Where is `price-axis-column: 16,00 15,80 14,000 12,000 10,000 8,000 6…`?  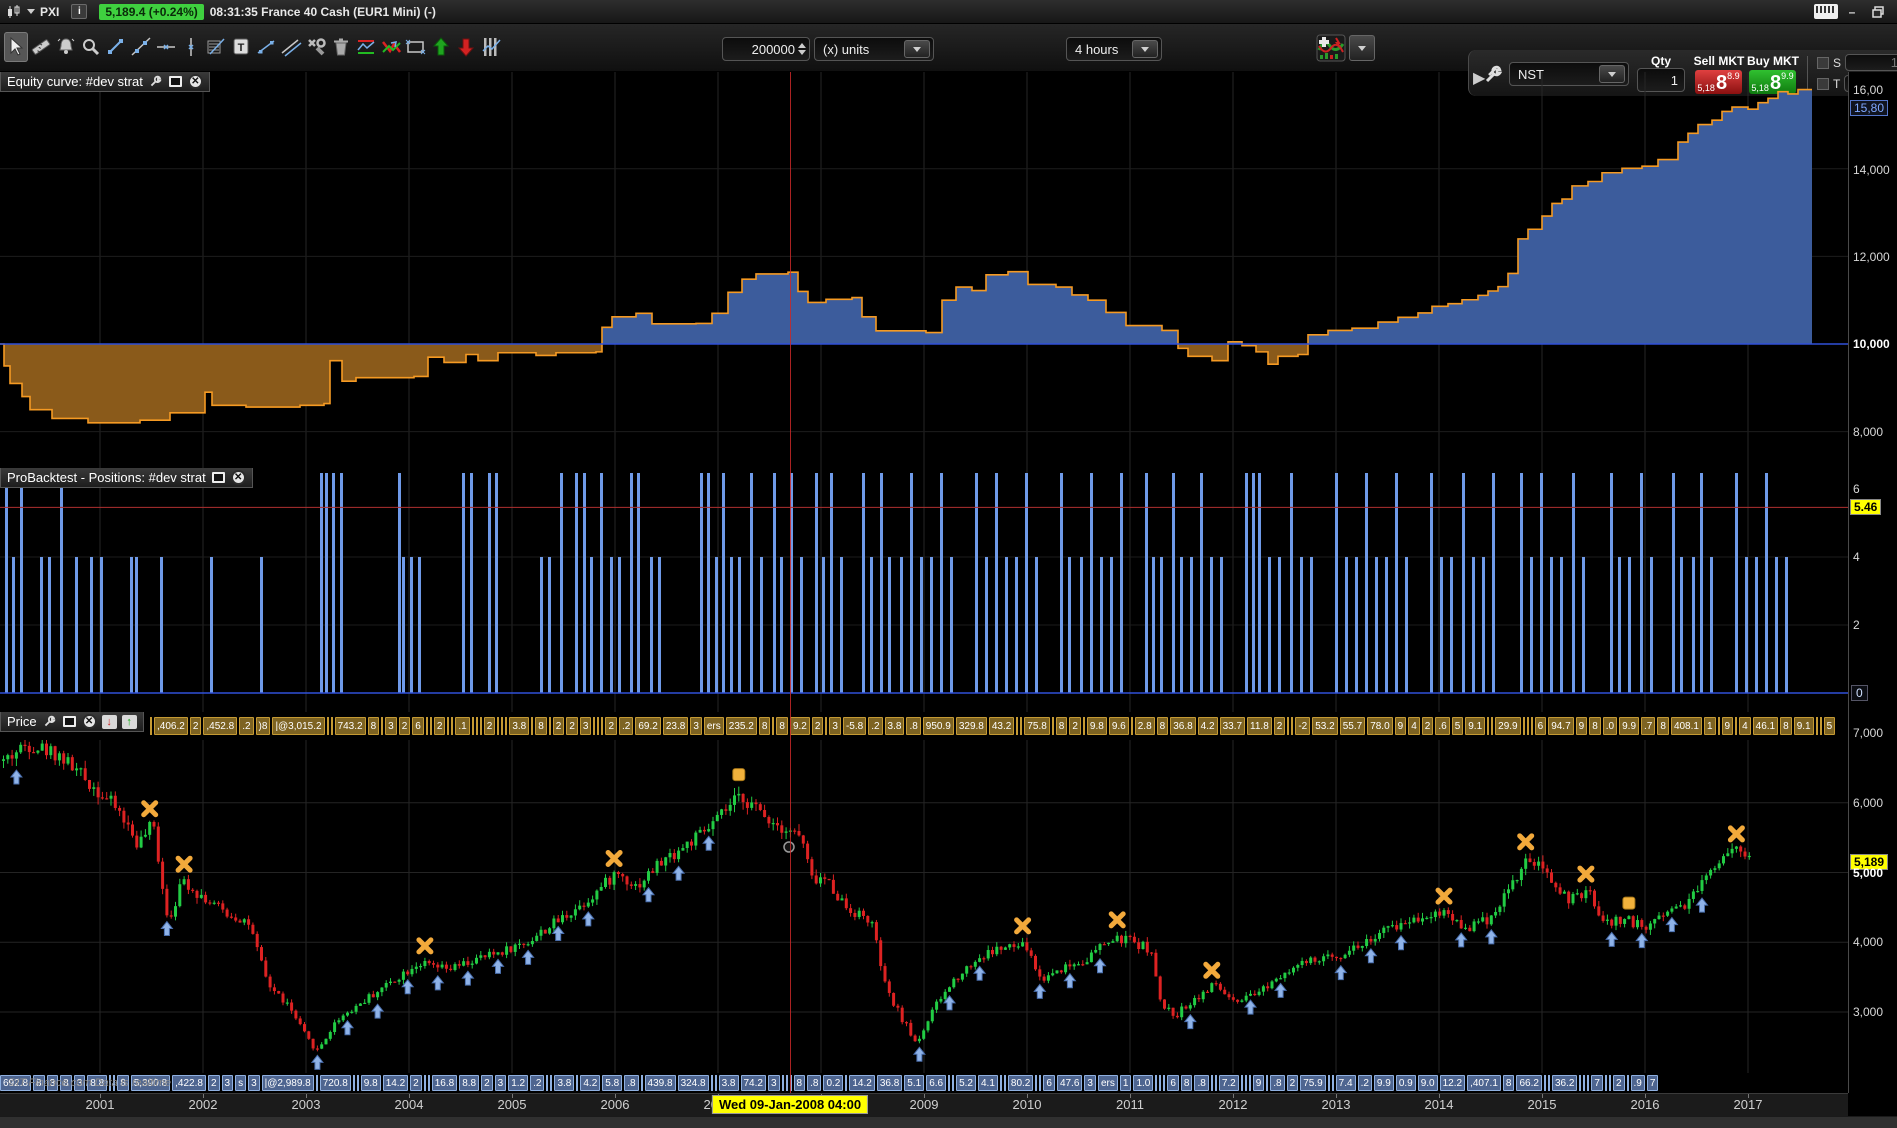
price-axis-column: 16,00 15,80 14,000 12,000 10,000 8,000 6… is located at coordinates (1872, 582).